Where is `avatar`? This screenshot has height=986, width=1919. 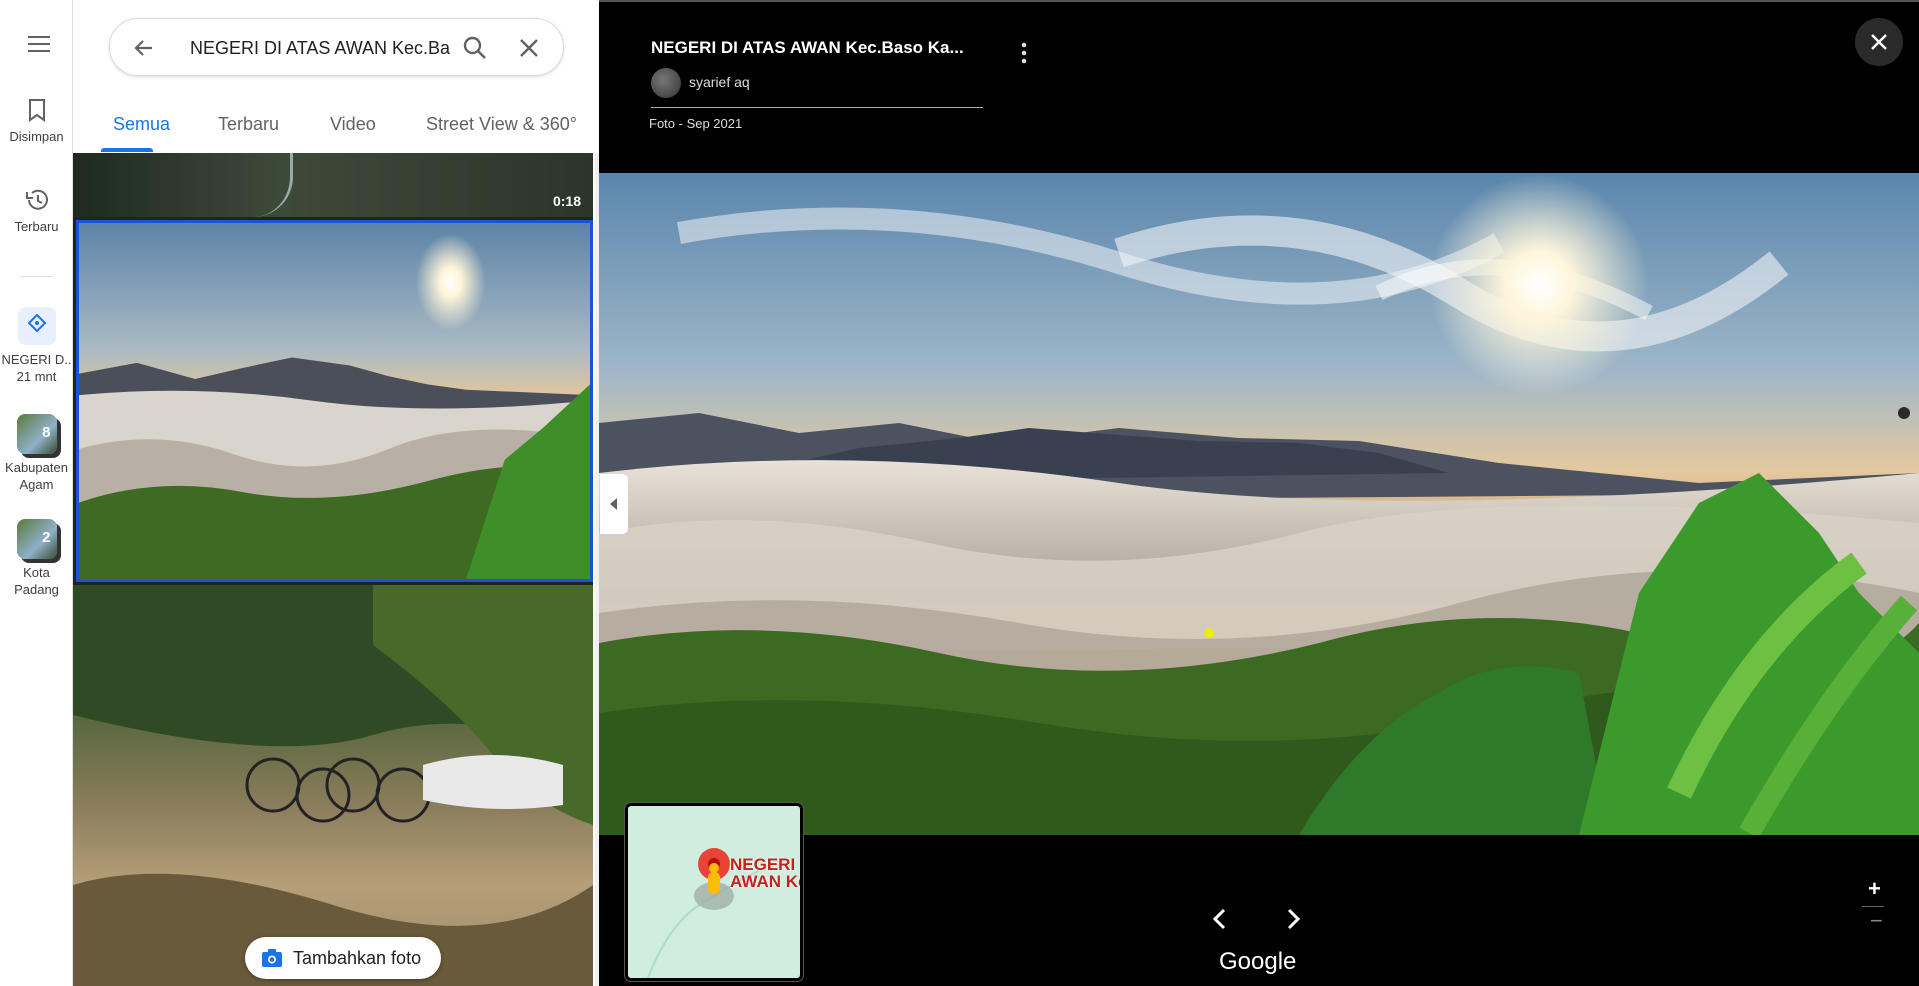
avatar is located at coordinates (666, 83).